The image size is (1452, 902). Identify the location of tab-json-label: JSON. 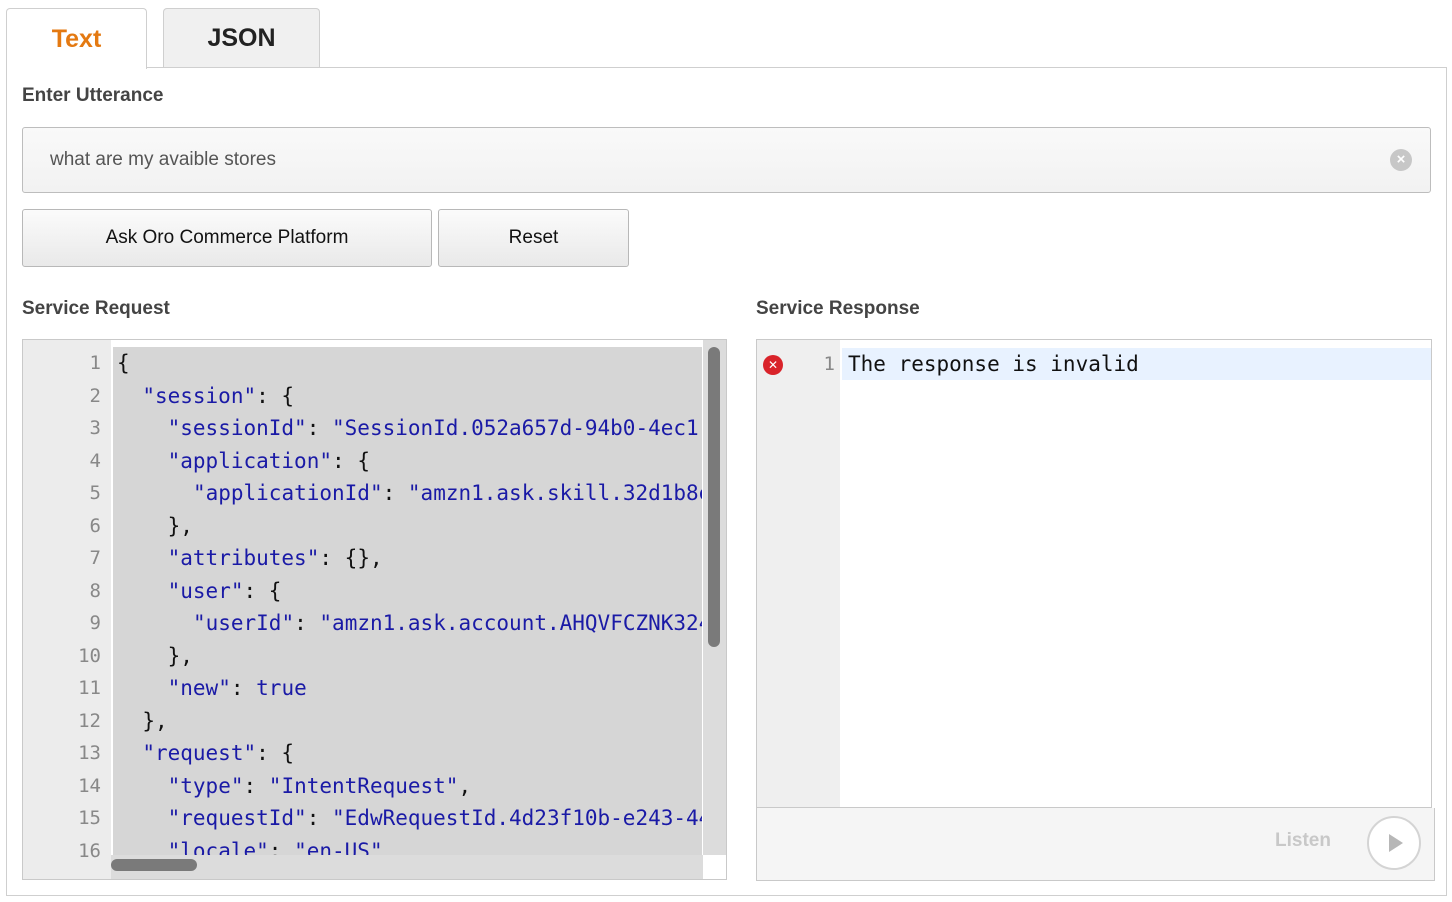
(241, 38).